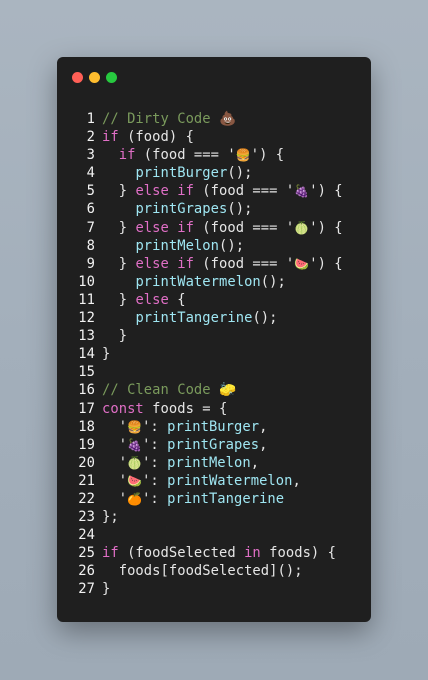  What do you see at coordinates (86, 372) in the screenshot?
I see `line-number: 15` at bounding box center [86, 372].